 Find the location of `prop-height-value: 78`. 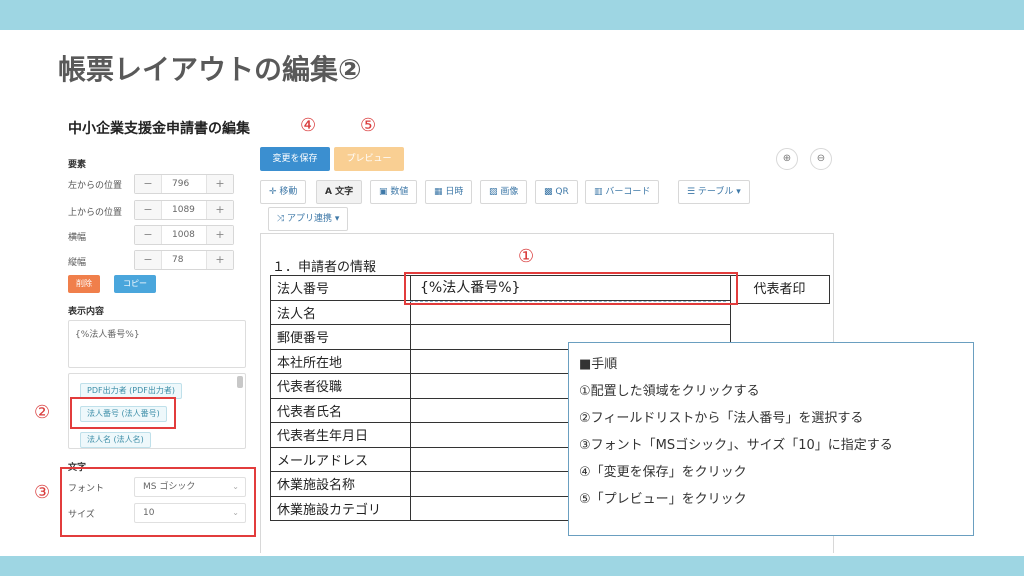

prop-height-value: 78 is located at coordinates (184, 260).